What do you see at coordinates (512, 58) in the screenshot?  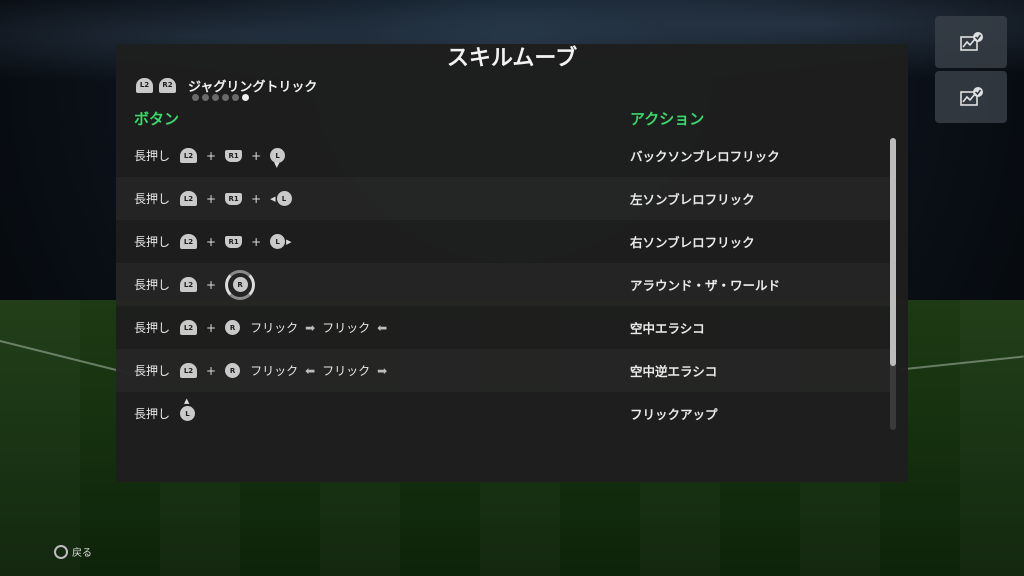 I see `page-title: スキルムーブ` at bounding box center [512, 58].